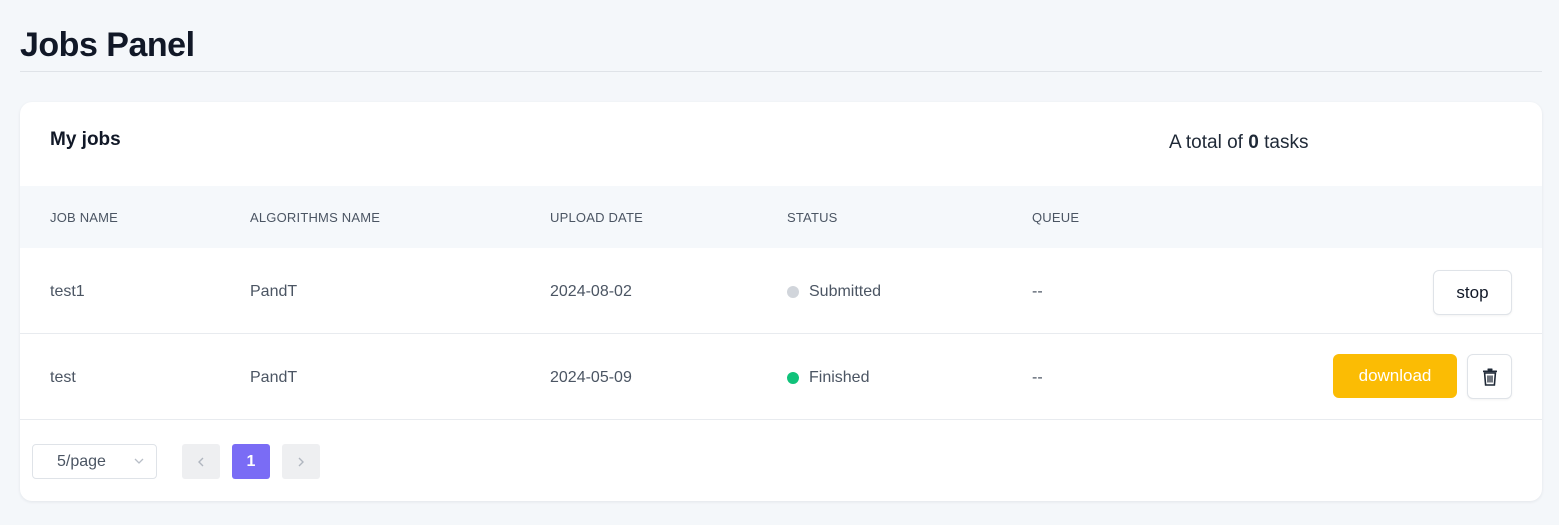  I want to click on title-divider, so click(781, 71).